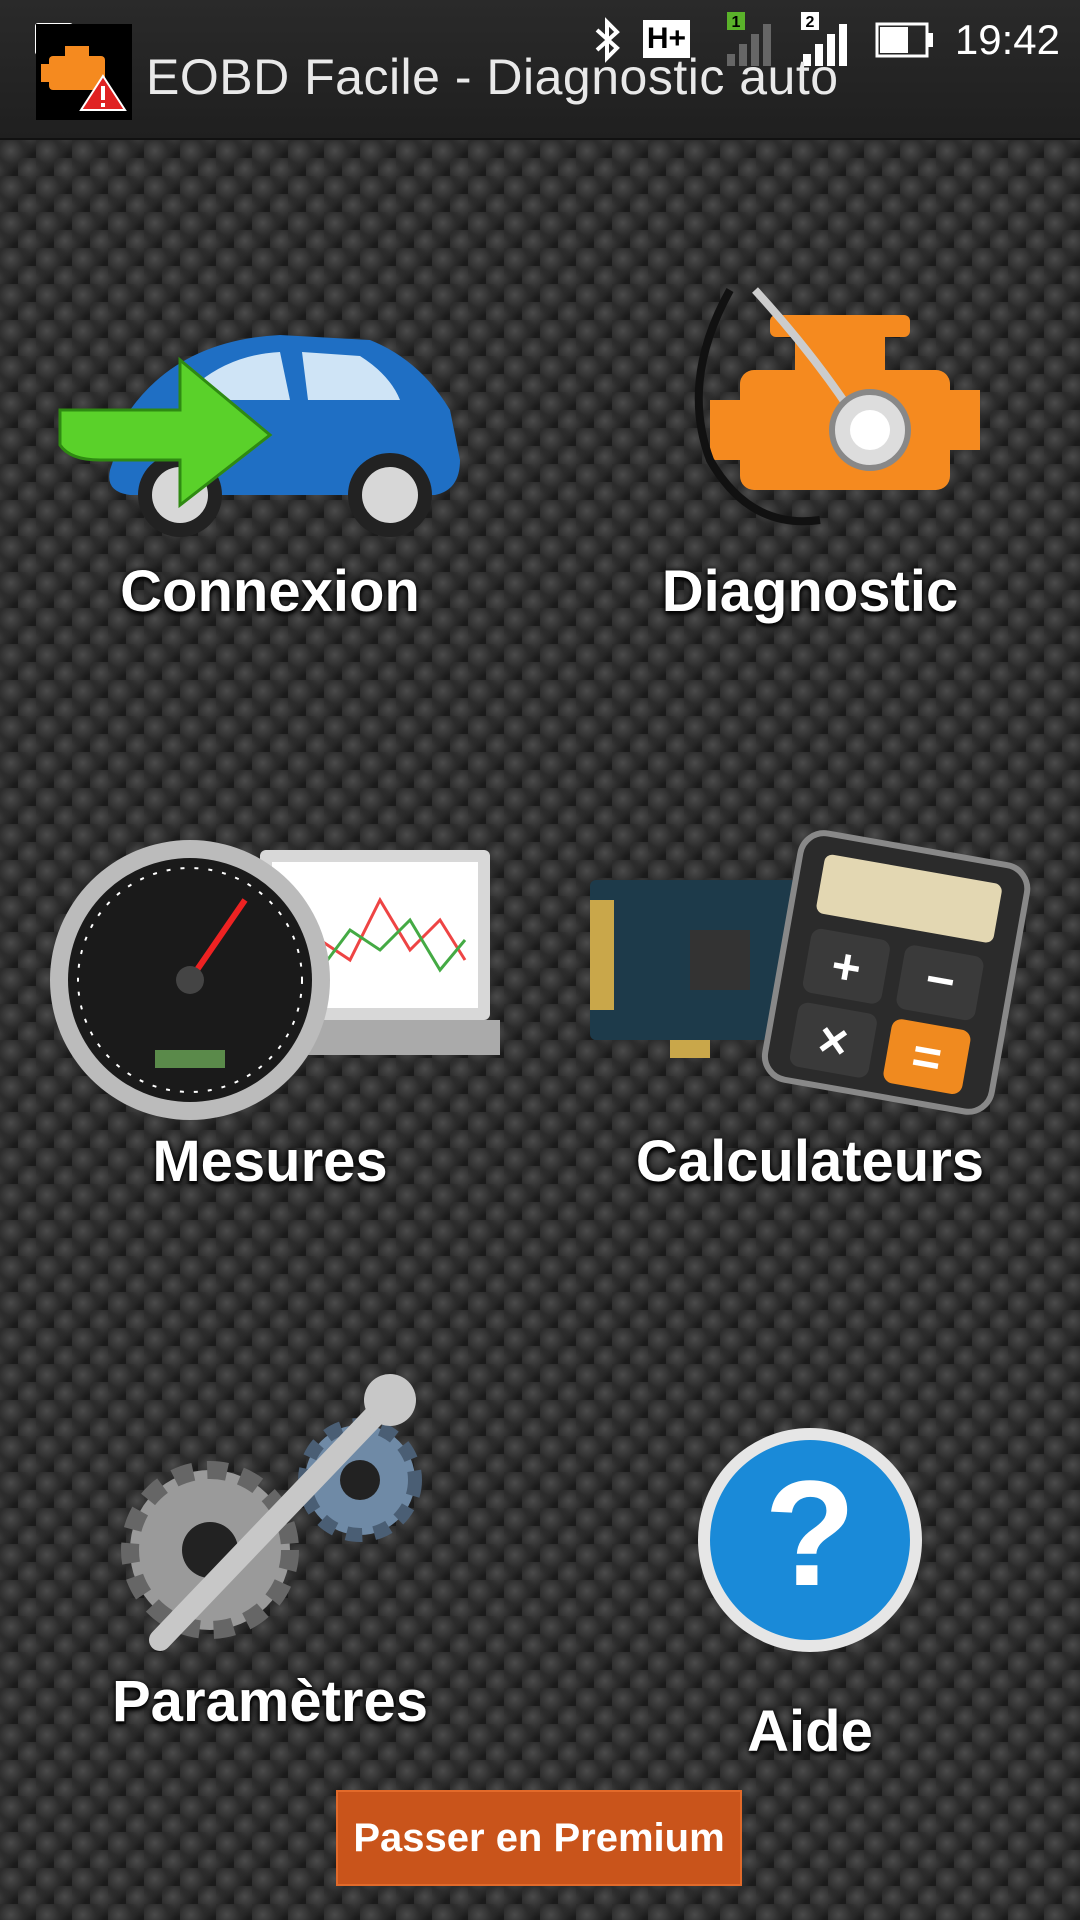 The width and height of the screenshot is (1080, 1920). I want to click on menu-calculateurs-label: Calculateurs, so click(810, 1161).